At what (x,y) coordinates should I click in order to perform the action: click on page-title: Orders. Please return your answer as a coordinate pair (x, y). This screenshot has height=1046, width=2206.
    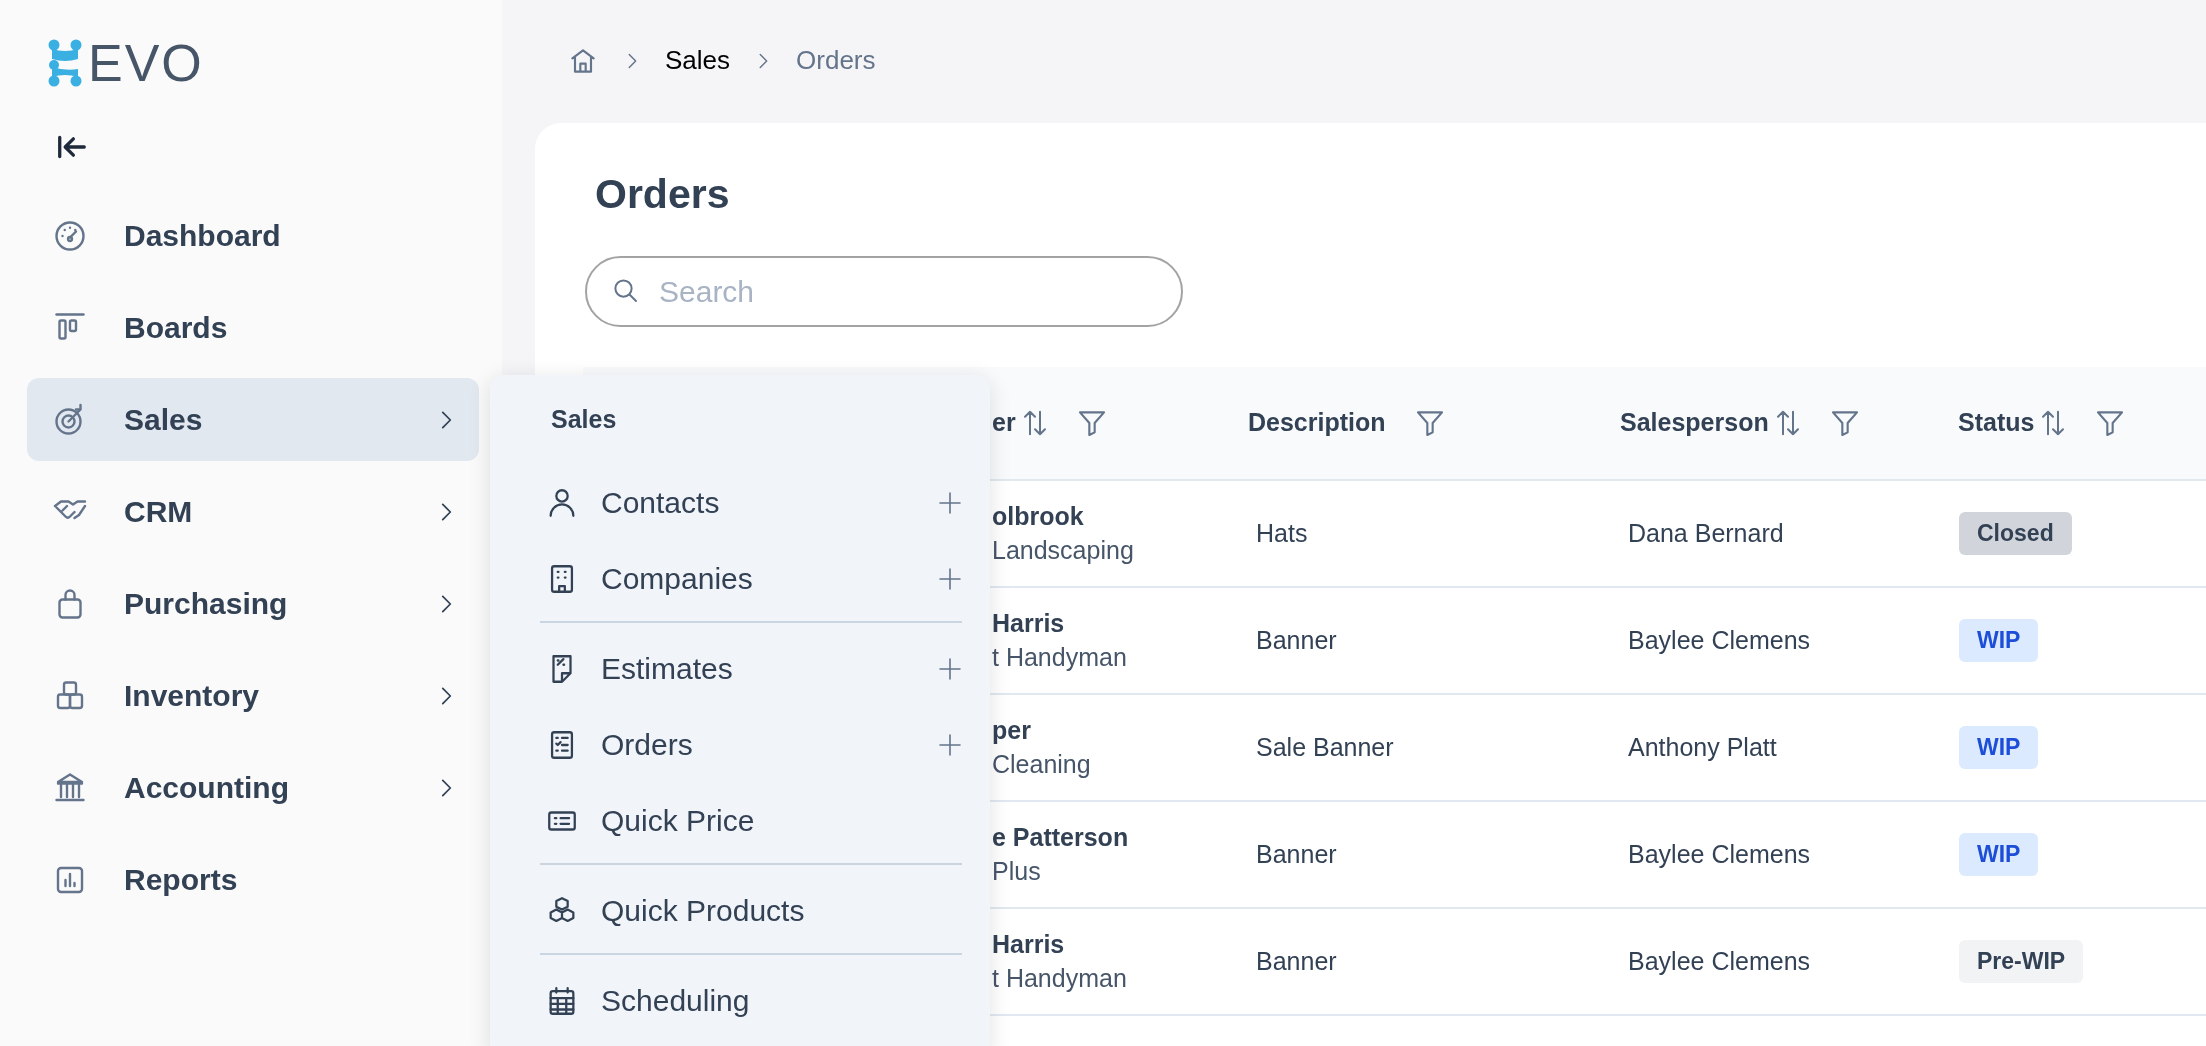
    Looking at the image, I should click on (663, 194).